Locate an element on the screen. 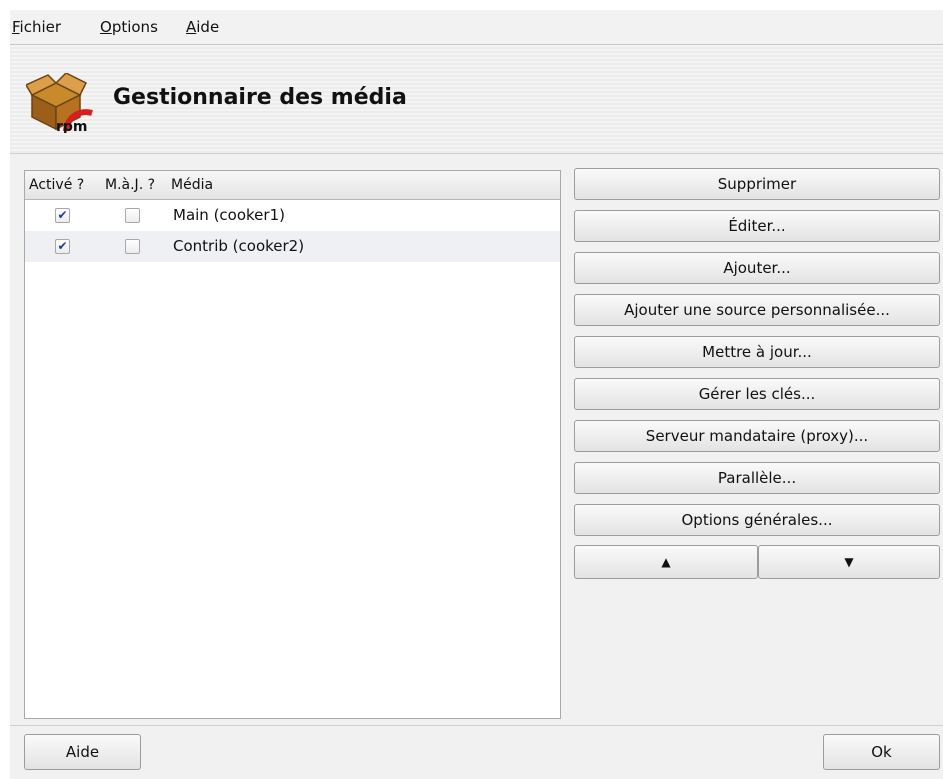 The width and height of the screenshot is (943, 779). menu-aide: Aide is located at coordinates (202, 27).